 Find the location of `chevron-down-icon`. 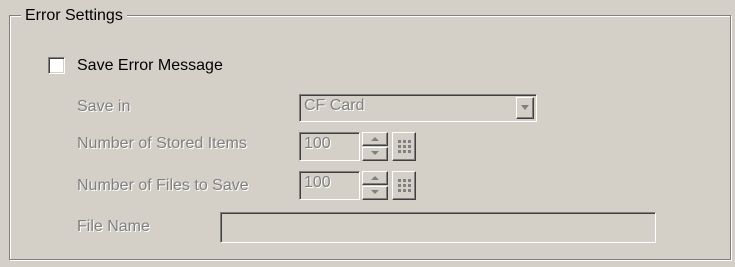

chevron-down-icon is located at coordinates (525, 107).